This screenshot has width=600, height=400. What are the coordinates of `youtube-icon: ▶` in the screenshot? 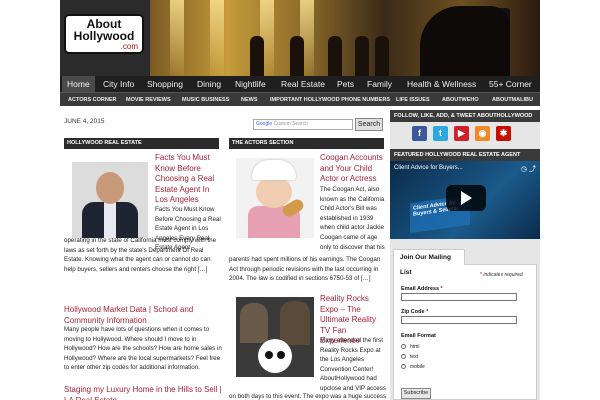 It's located at (461, 133).